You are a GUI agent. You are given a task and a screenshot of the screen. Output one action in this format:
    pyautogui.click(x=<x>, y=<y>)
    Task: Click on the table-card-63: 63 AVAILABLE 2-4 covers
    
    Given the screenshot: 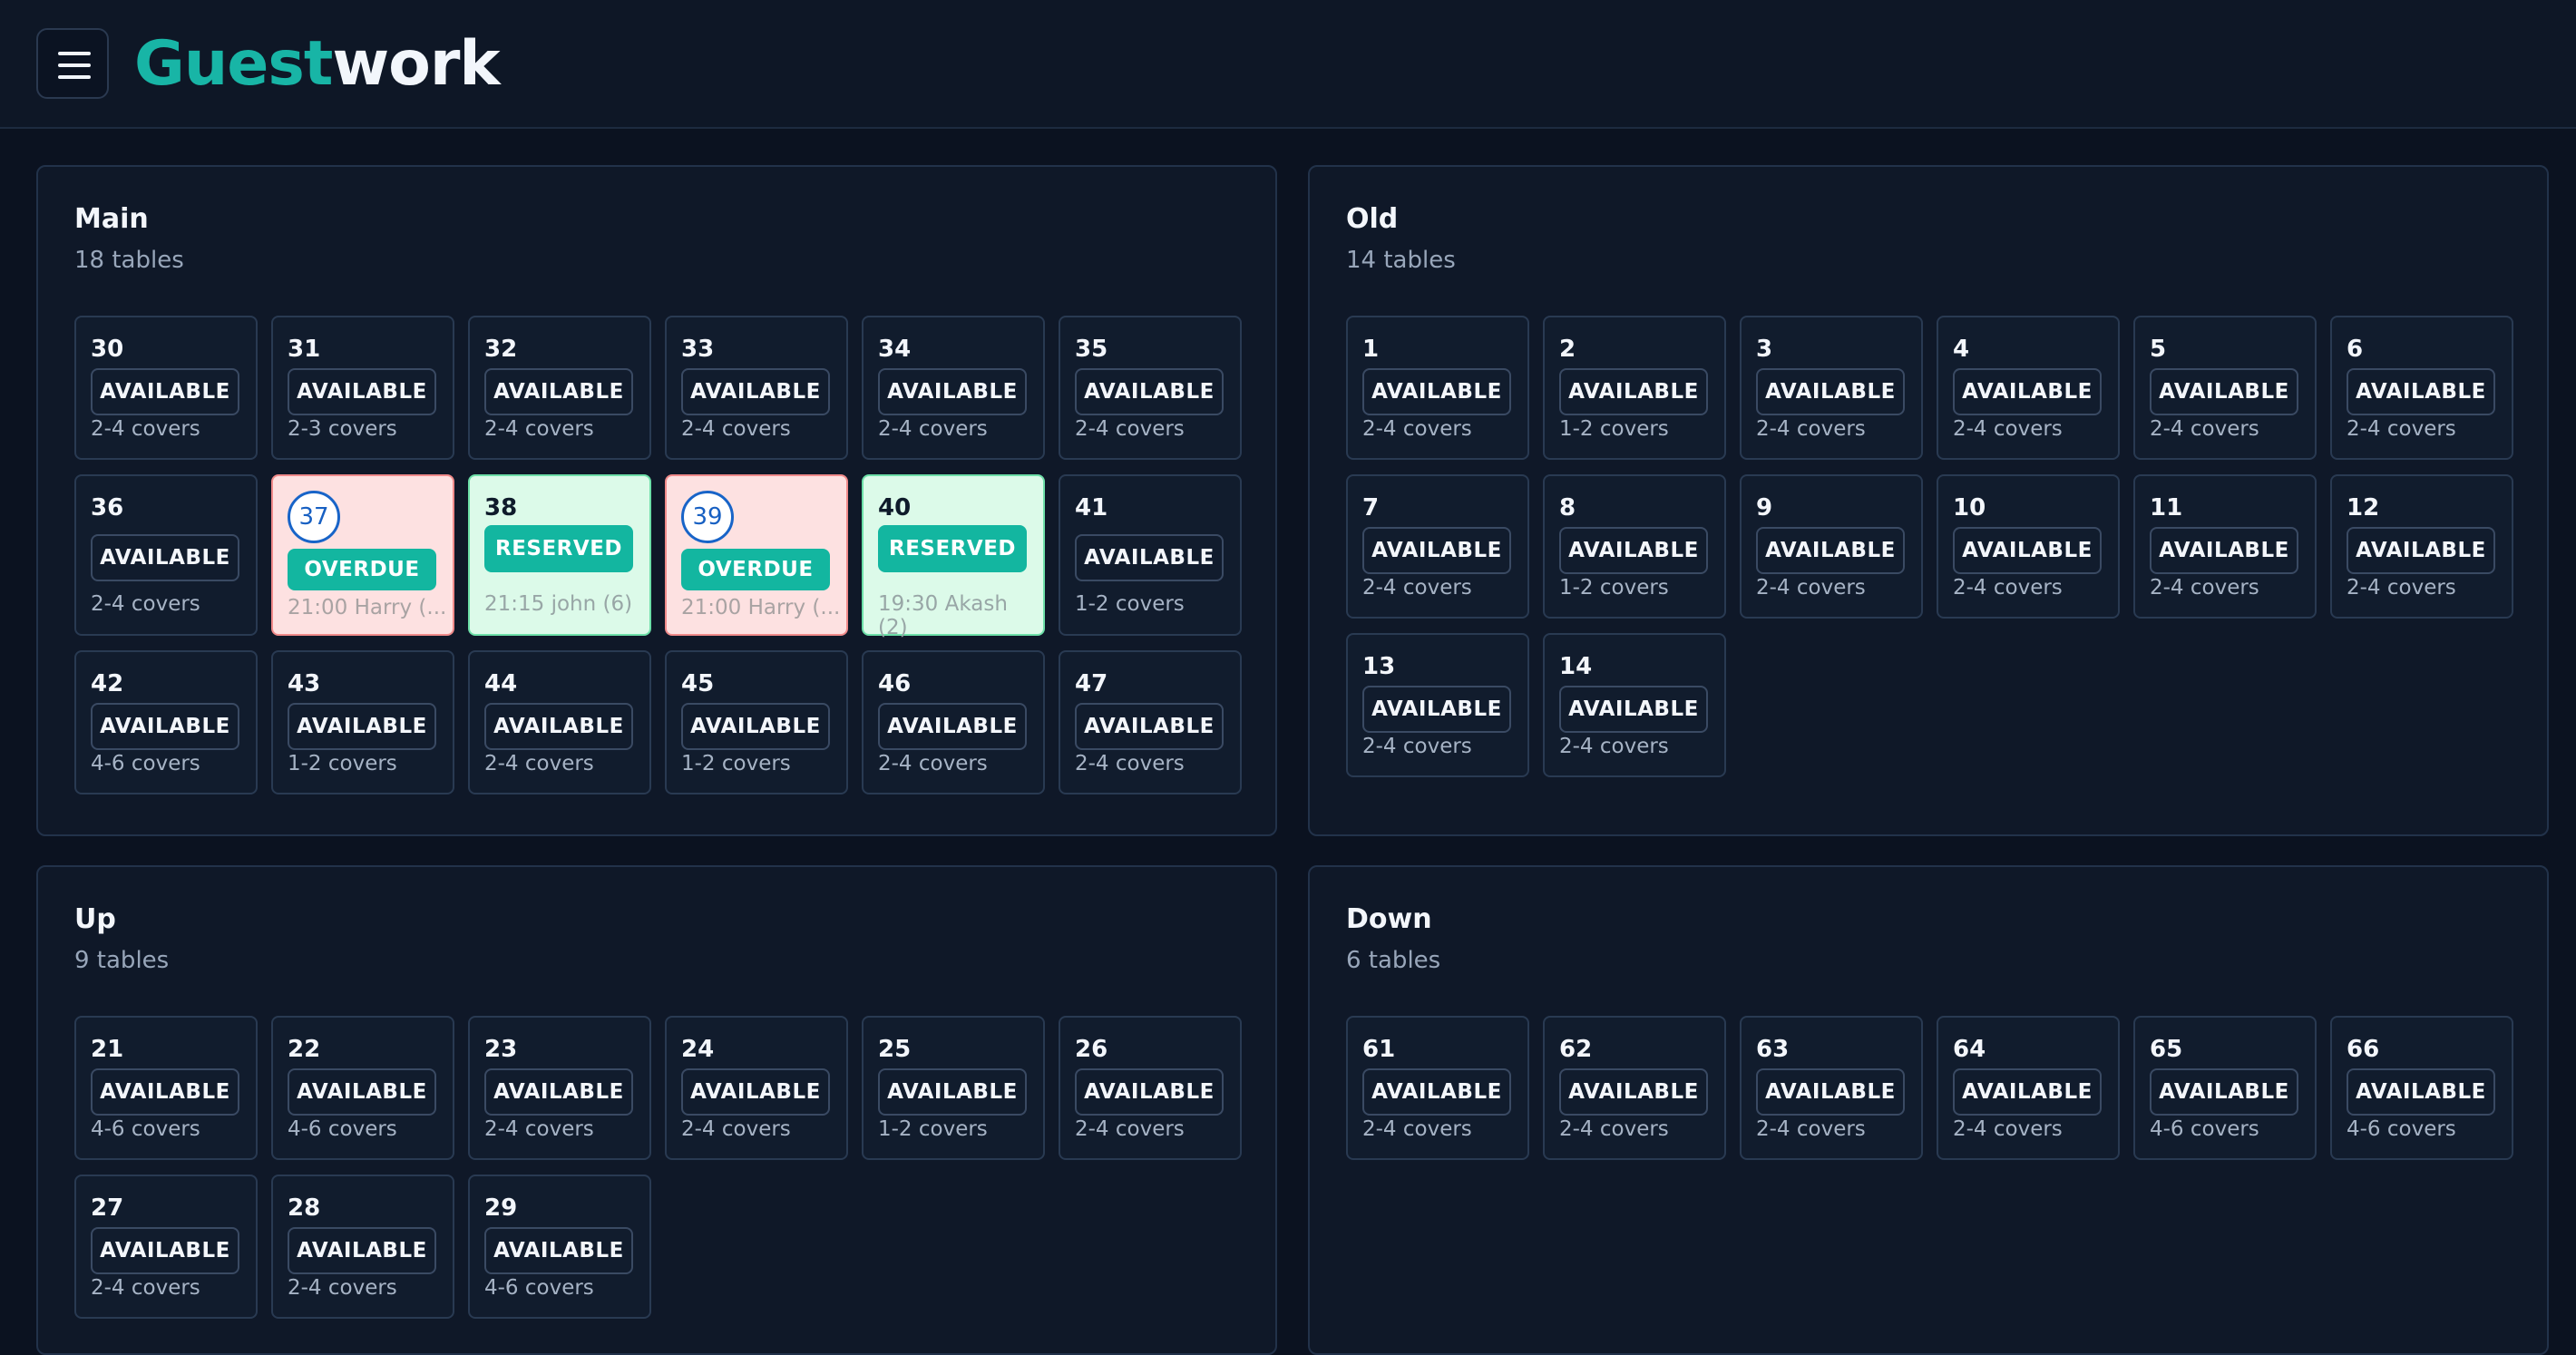 What is the action you would take?
    pyautogui.click(x=1831, y=1088)
    